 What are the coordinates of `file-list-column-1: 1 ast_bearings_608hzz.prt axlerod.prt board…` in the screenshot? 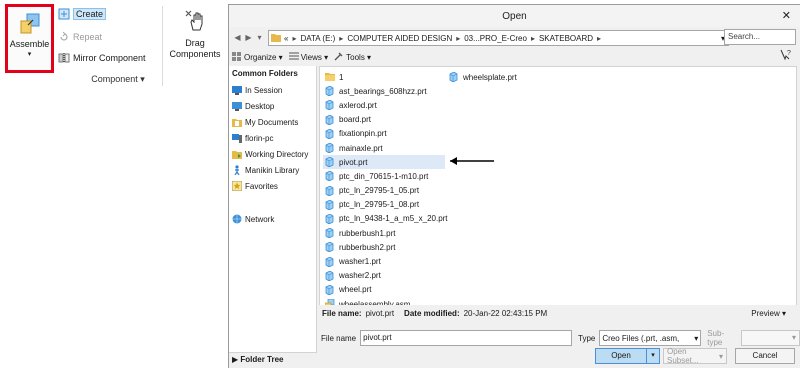 It's located at (385, 190).